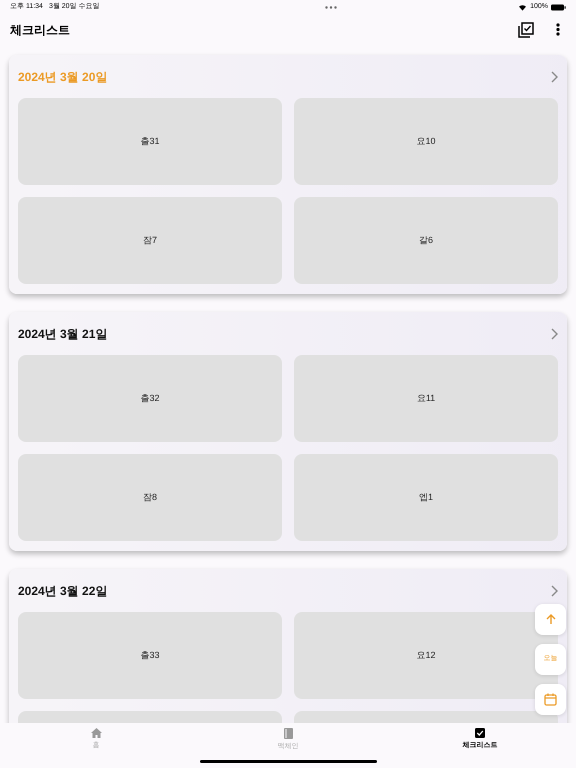  What do you see at coordinates (150, 398) in the screenshot?
I see `reading-tile: 출32` at bounding box center [150, 398].